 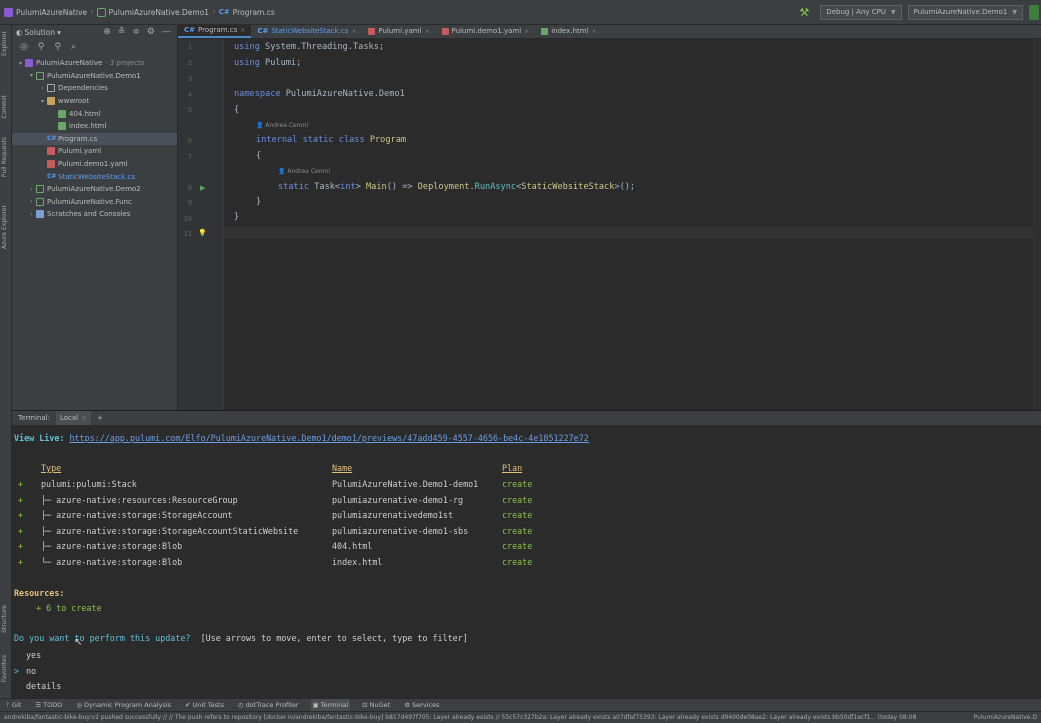 What do you see at coordinates (13, 705) in the screenshot?
I see `tool-window-git: ᚠ Git` at bounding box center [13, 705].